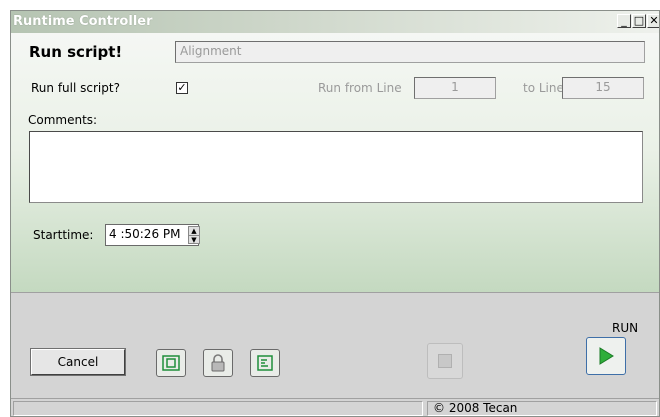  Describe the element at coordinates (63, 120) in the screenshot. I see `comments-label: Comments:` at that location.